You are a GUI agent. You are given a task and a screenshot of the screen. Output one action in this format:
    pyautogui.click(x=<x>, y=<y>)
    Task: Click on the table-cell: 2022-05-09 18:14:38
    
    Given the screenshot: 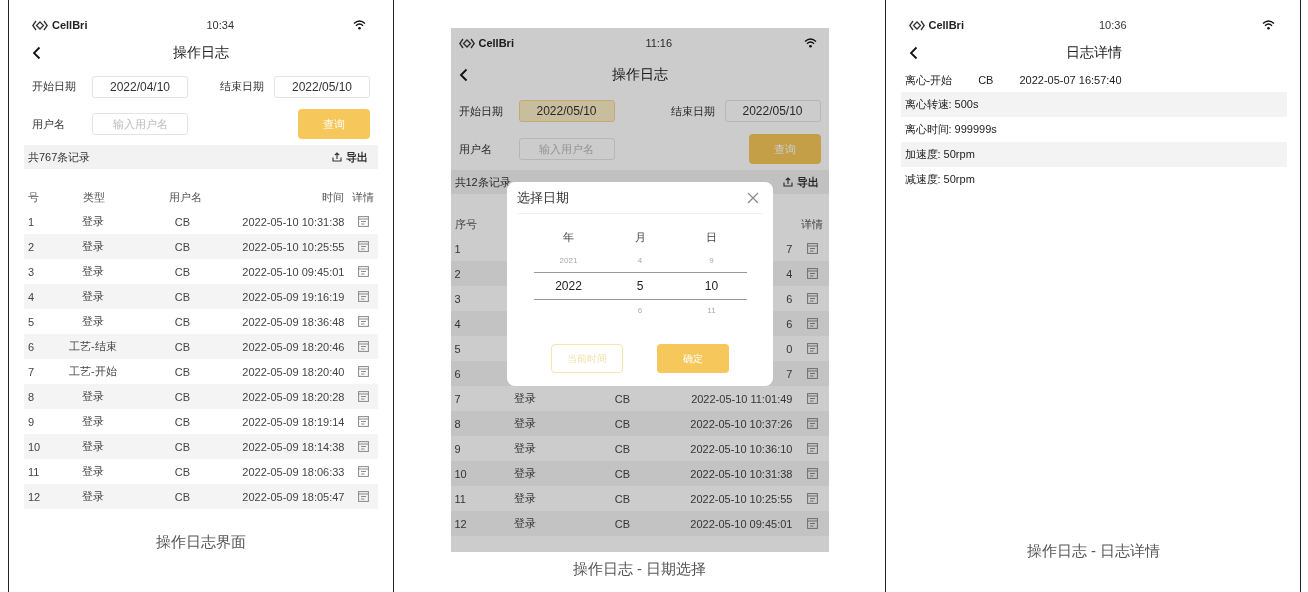 What is the action you would take?
    pyautogui.click(x=293, y=446)
    